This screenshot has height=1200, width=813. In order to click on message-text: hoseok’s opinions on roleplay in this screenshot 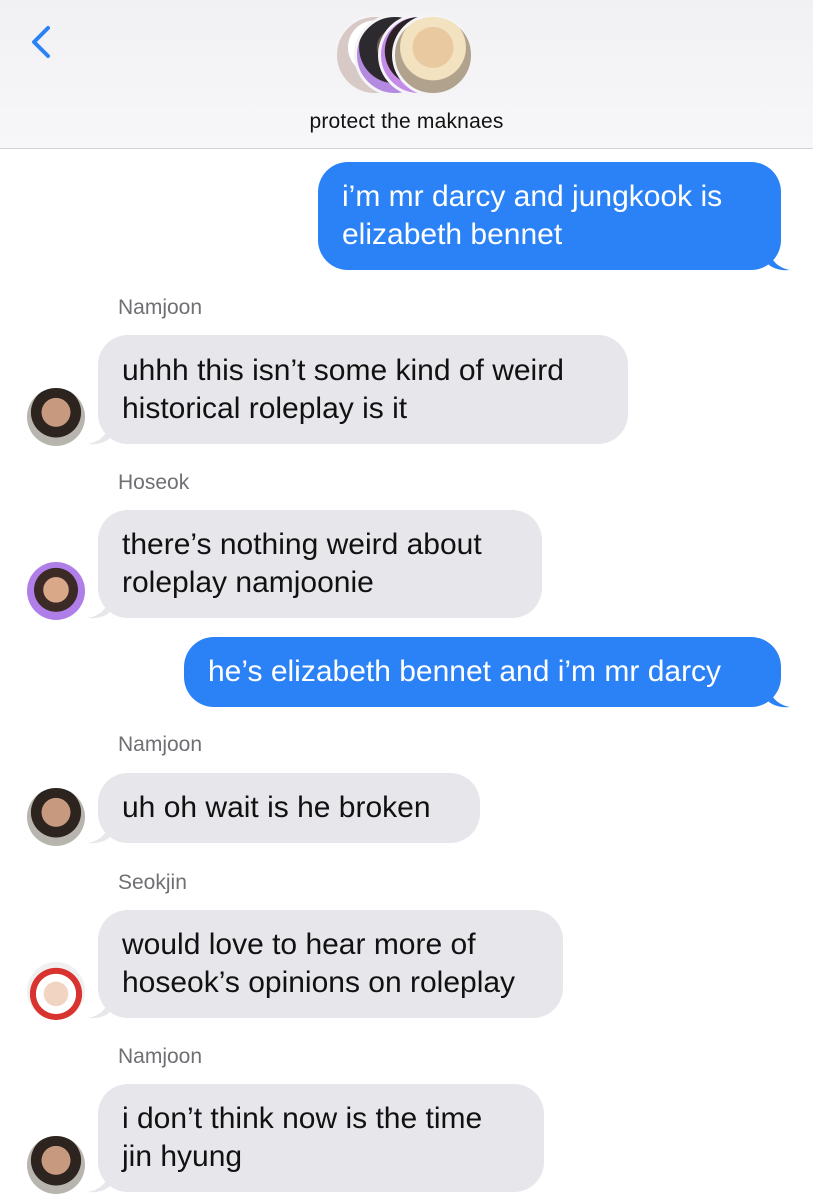, I will do `click(319, 982)`.